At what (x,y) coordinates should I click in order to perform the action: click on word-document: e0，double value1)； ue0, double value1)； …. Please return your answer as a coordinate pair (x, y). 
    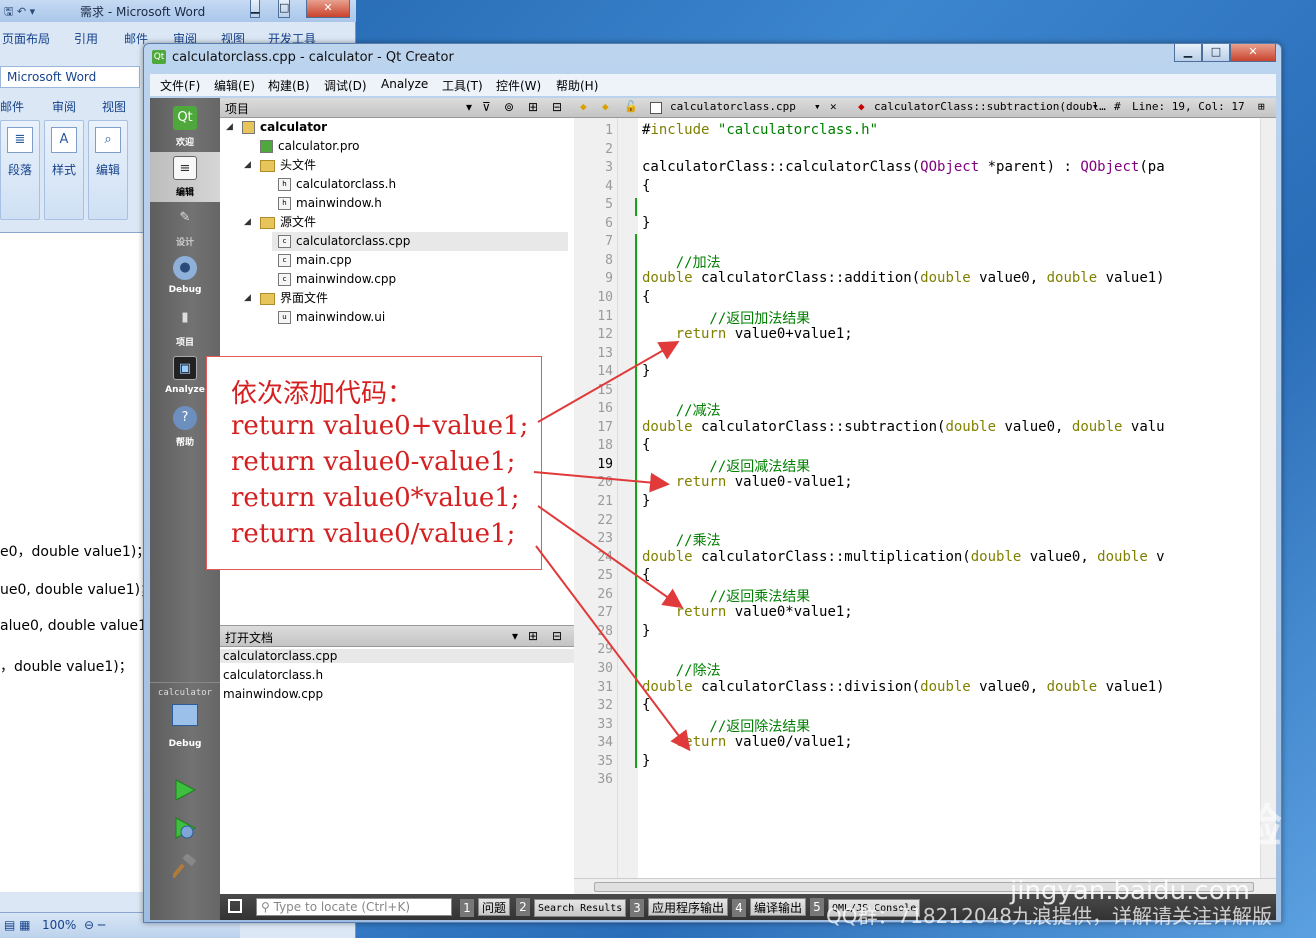
    Looking at the image, I should click on (77, 562).